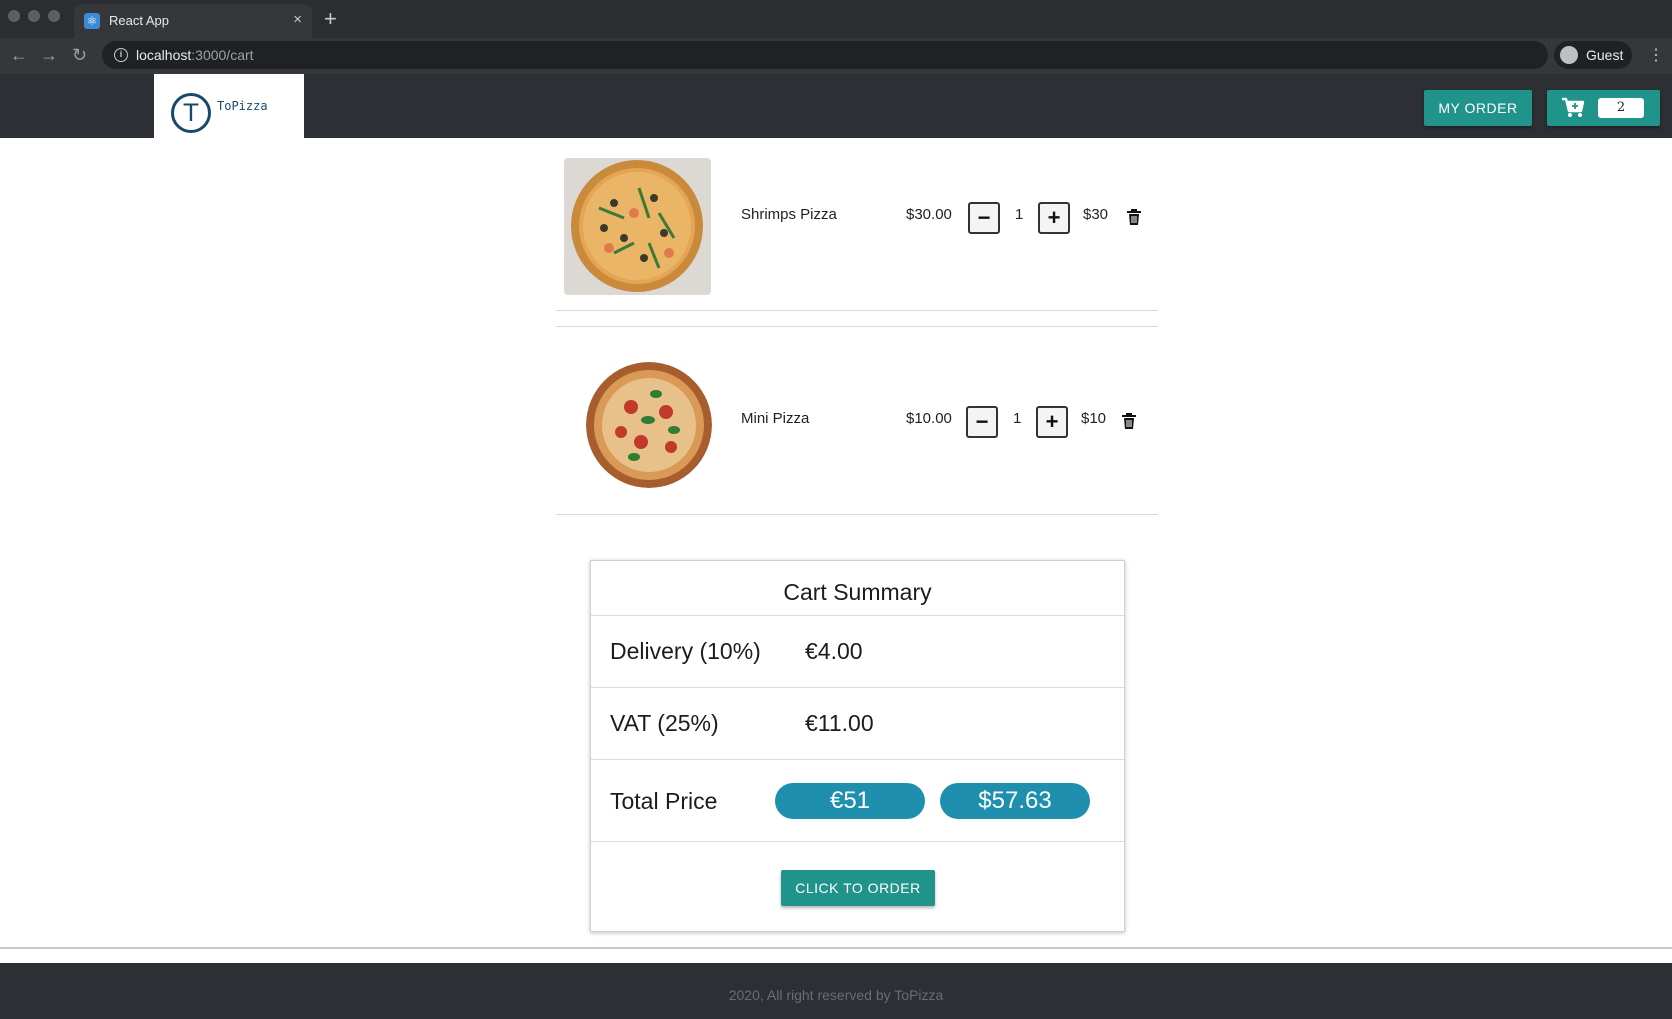  I want to click on vat-value: €11.00, so click(839, 723).